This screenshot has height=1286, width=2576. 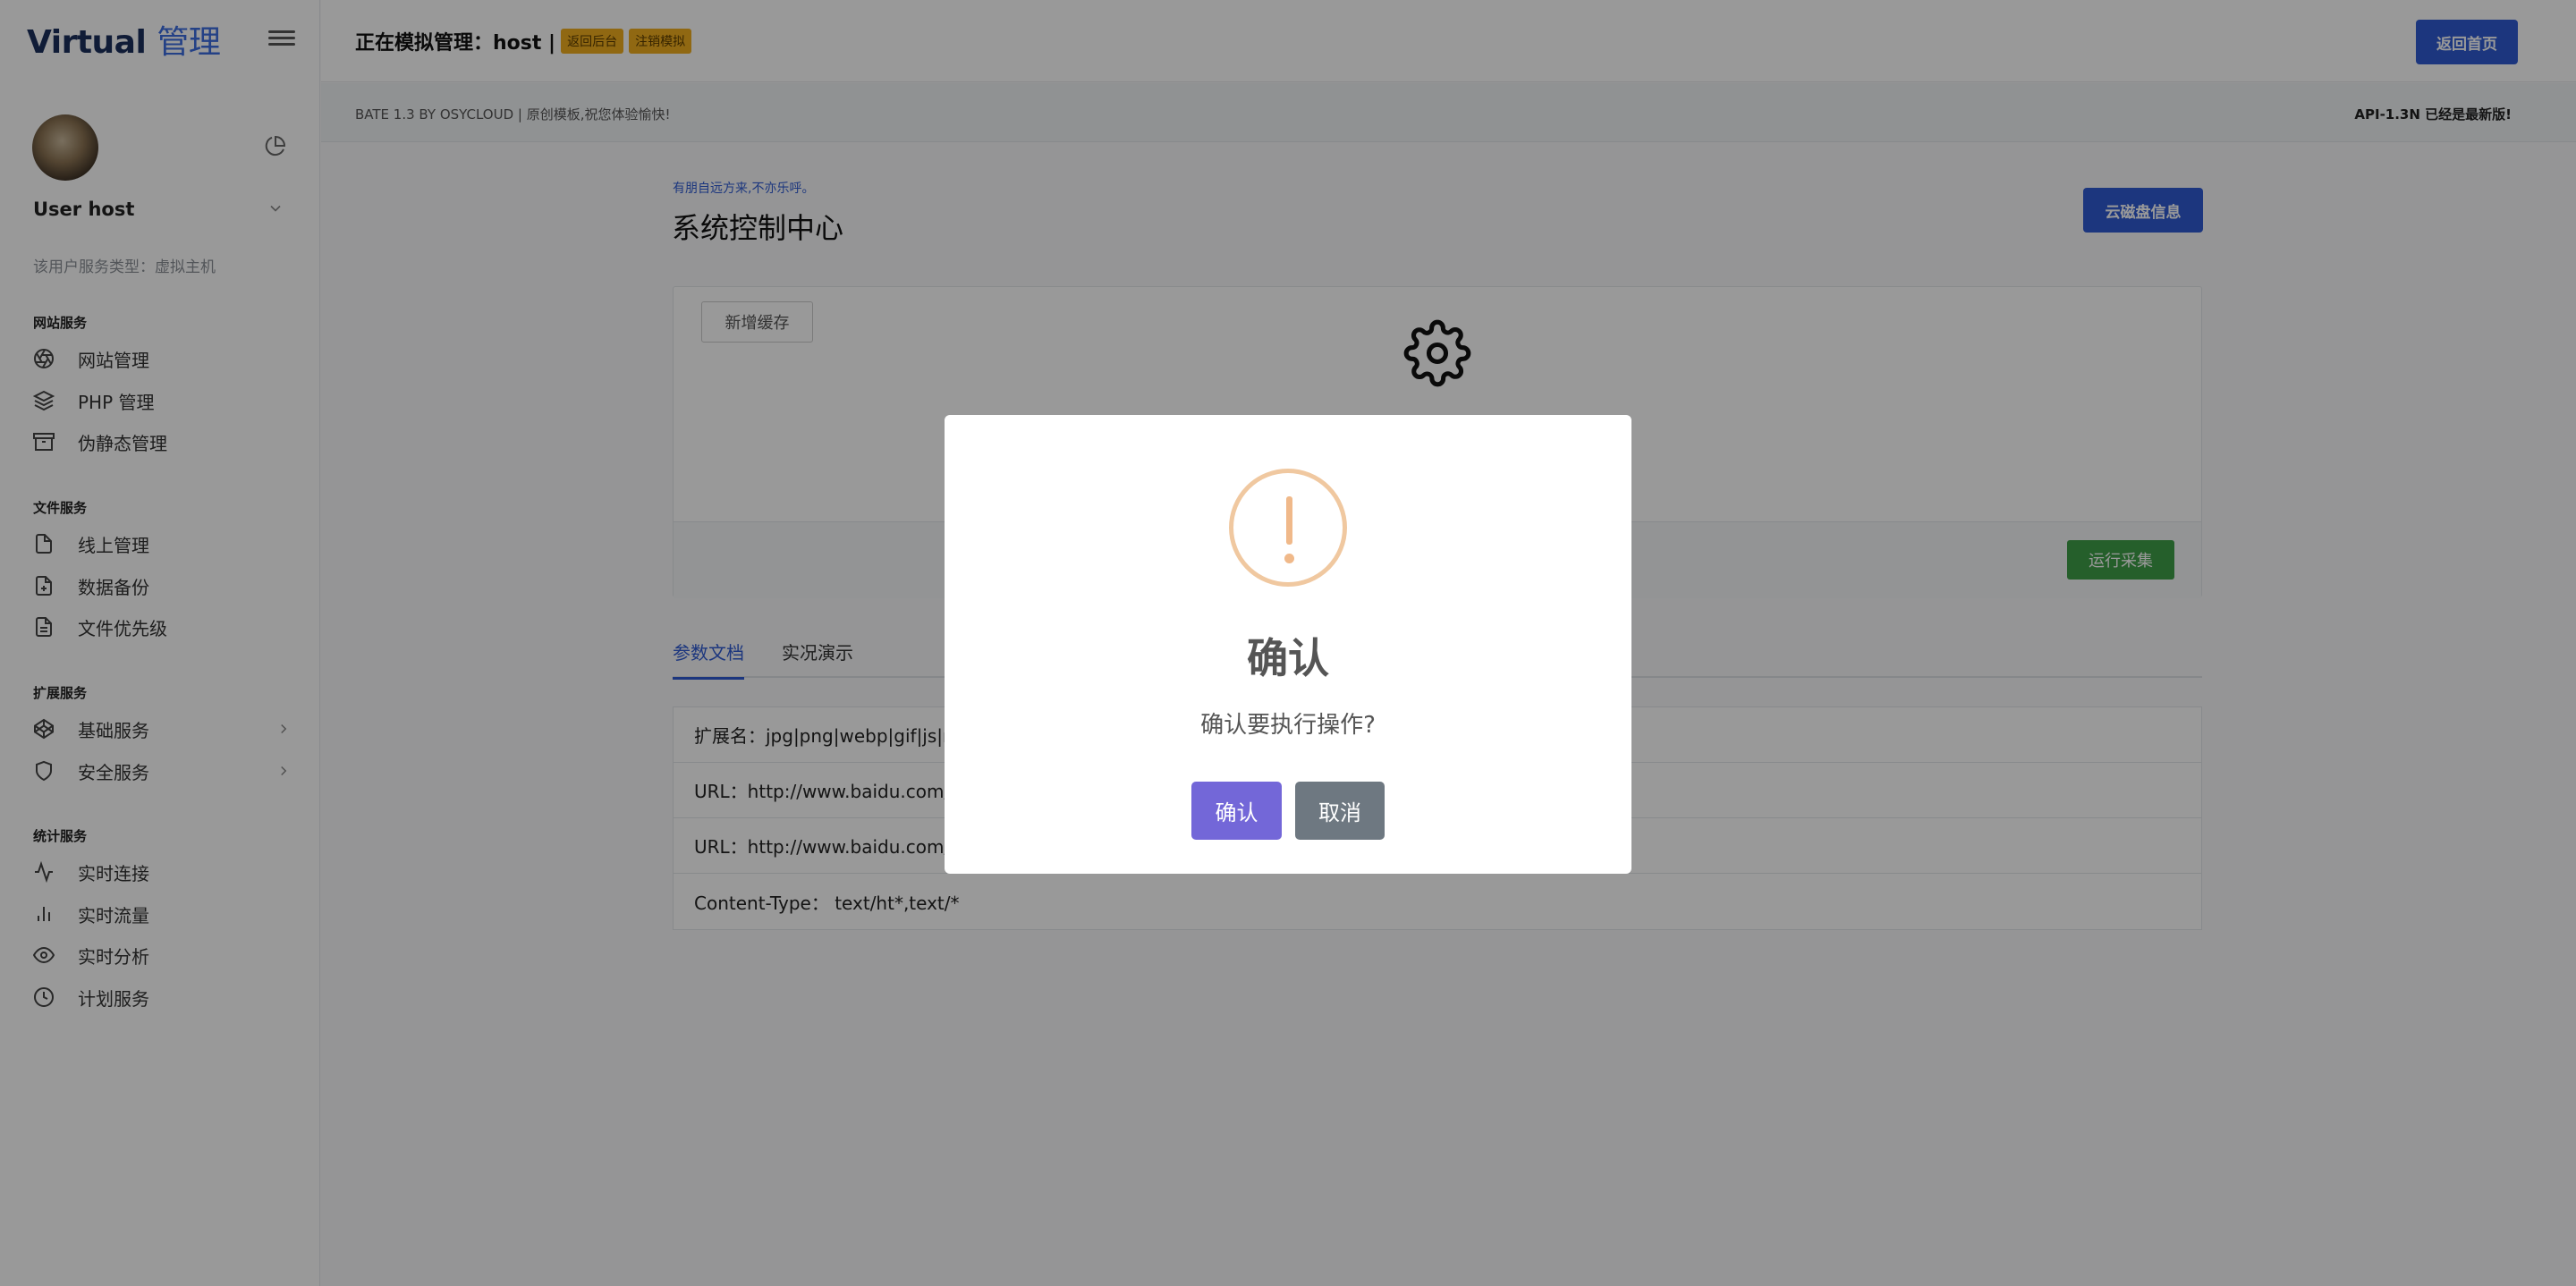 I want to click on dialog-message: 确认要执行操作?, so click(x=1288, y=725).